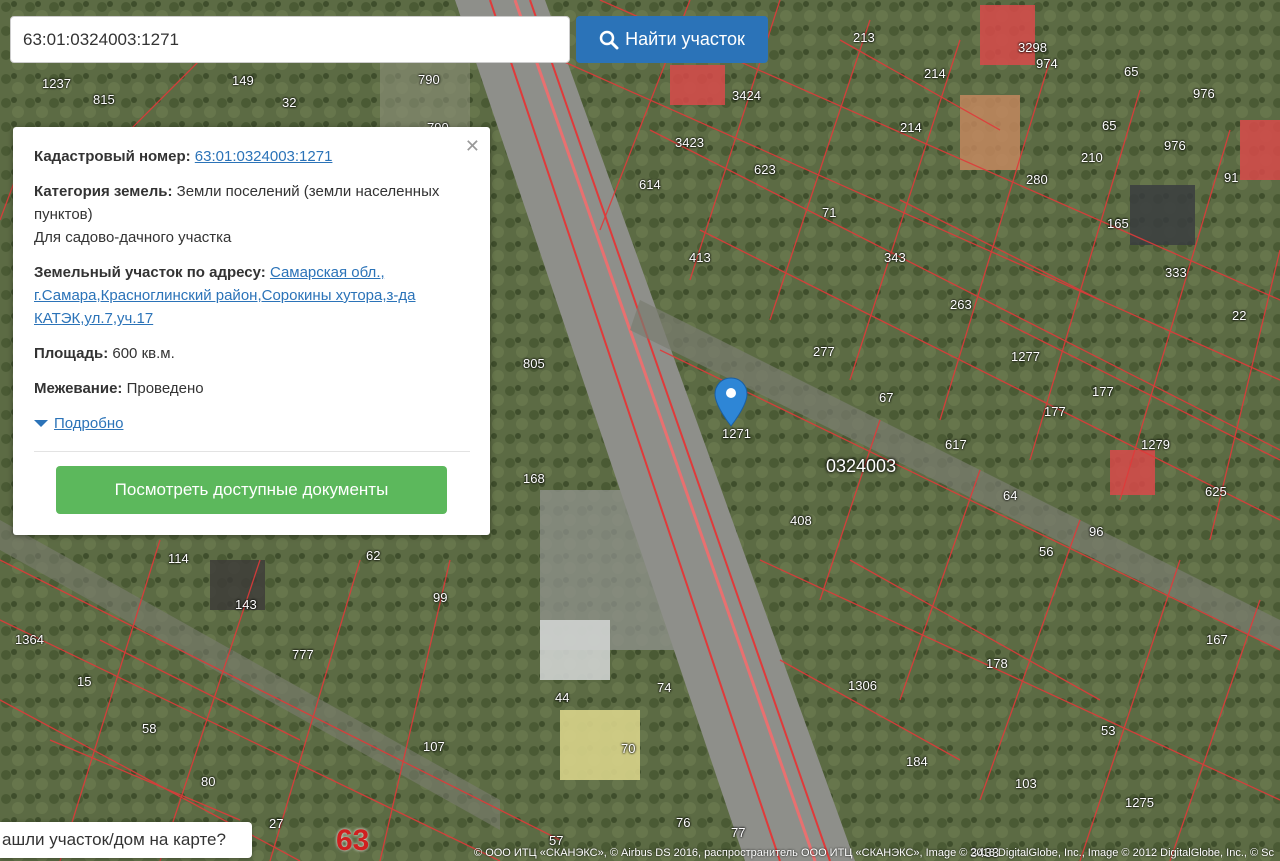 This screenshot has width=1280, height=861. I want to click on survey-label: Межевание:, so click(78, 388).